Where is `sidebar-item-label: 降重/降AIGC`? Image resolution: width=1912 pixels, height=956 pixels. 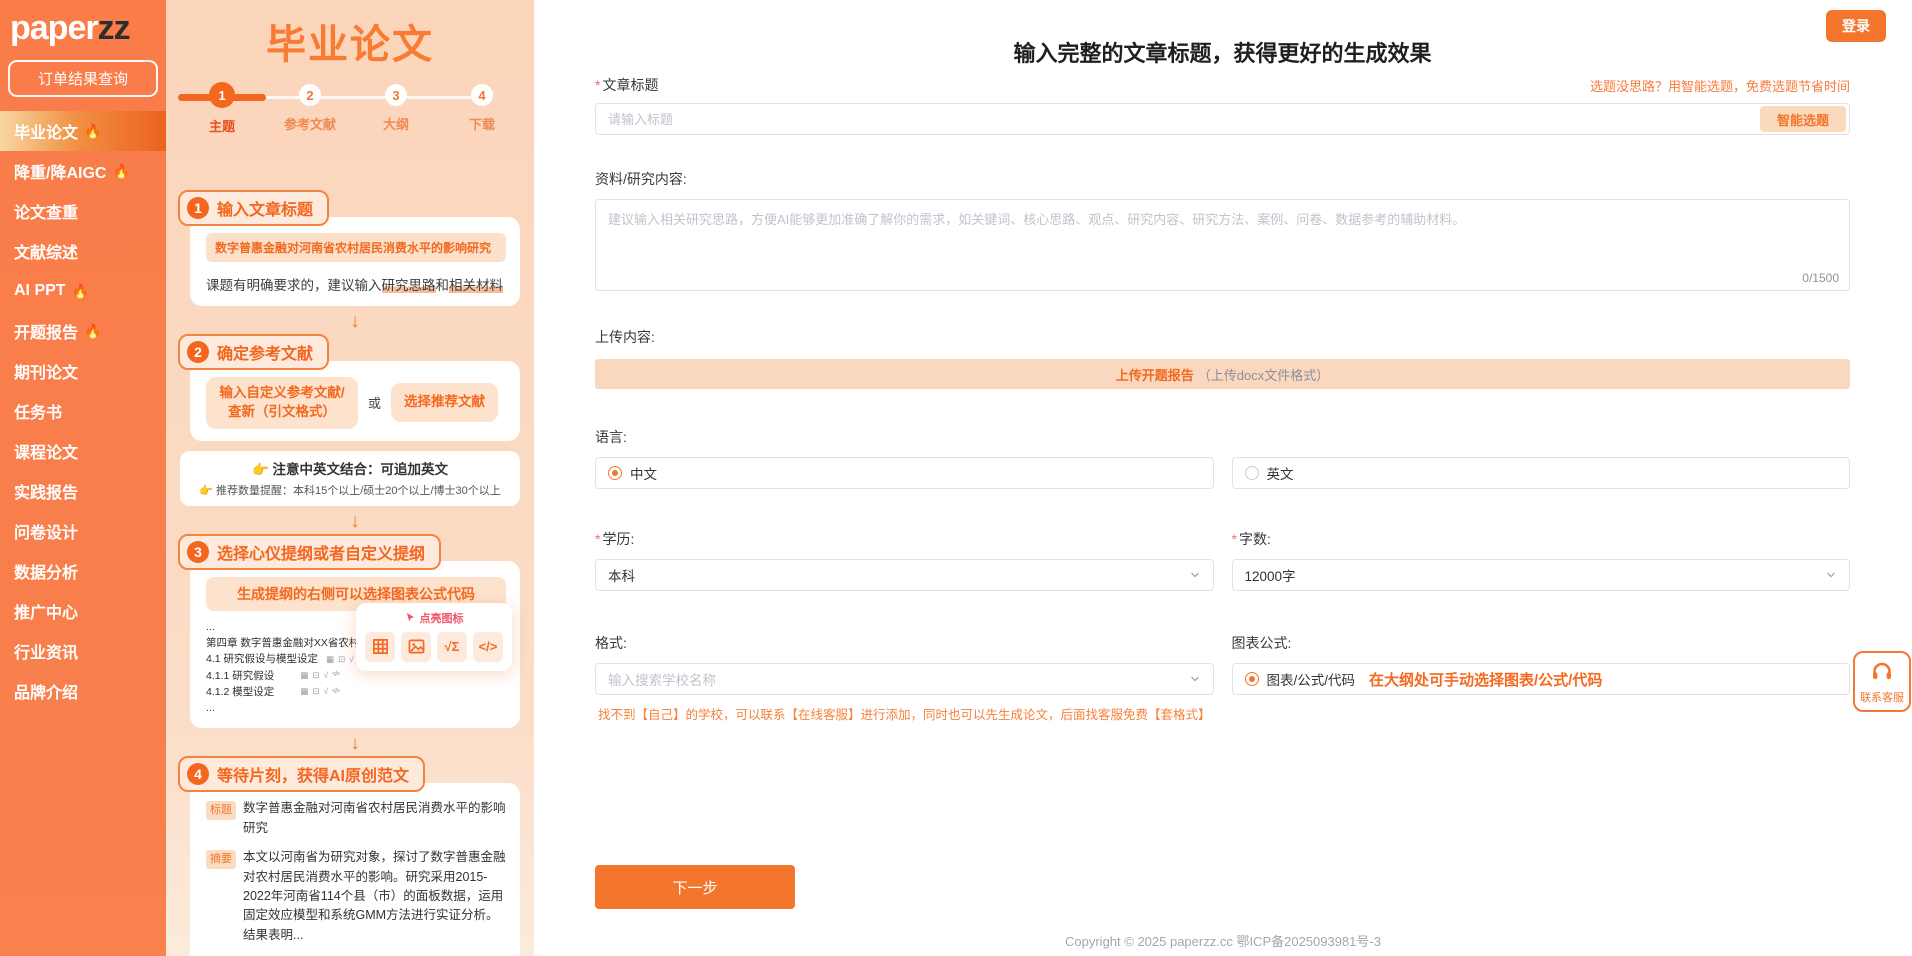 sidebar-item-label: 降重/降AIGC is located at coordinates (60, 174).